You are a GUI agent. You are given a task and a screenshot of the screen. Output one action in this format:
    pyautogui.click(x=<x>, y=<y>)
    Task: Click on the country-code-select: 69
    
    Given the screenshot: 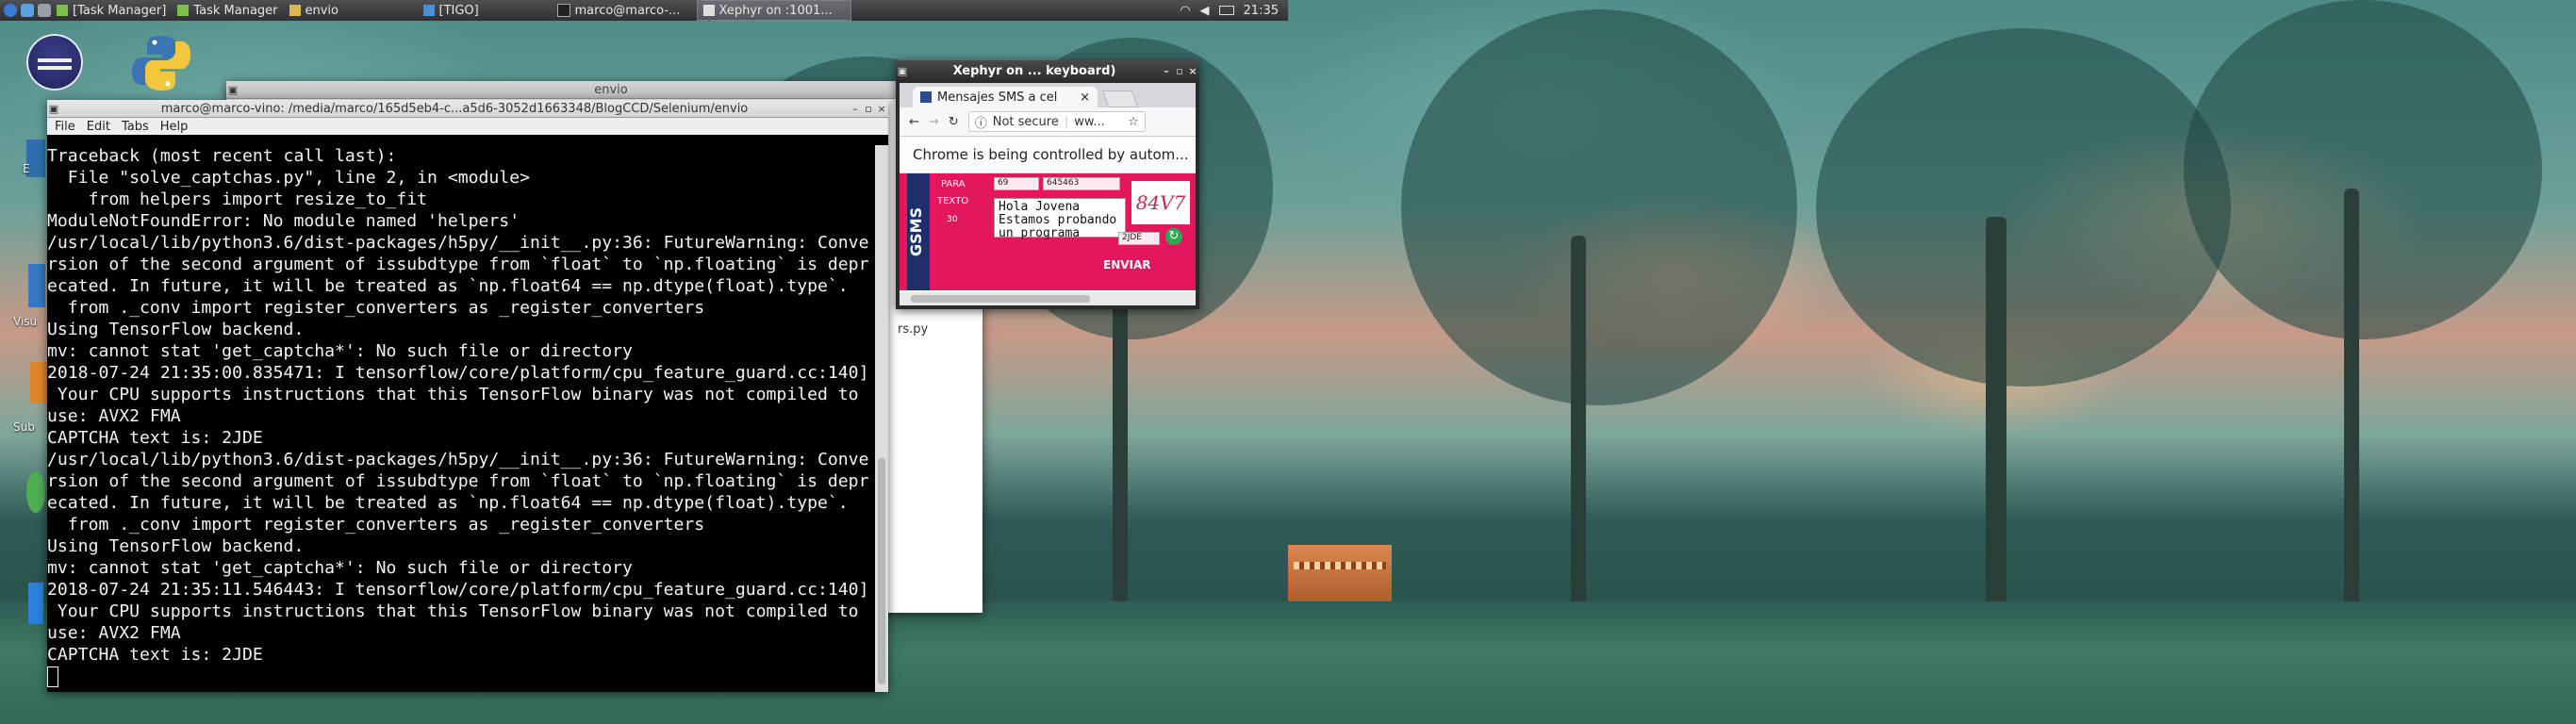 What is the action you would take?
    pyautogui.click(x=1016, y=183)
    